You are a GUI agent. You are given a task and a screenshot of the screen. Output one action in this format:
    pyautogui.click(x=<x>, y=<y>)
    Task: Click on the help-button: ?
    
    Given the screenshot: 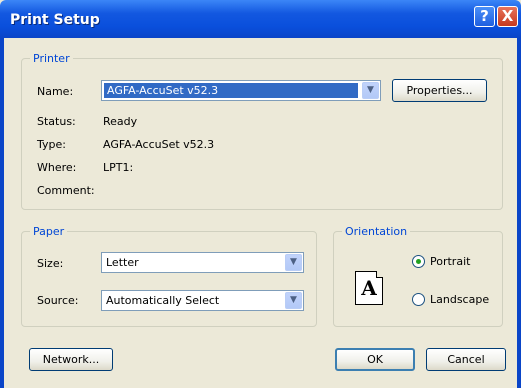 What is the action you would take?
    pyautogui.click(x=484, y=16)
    